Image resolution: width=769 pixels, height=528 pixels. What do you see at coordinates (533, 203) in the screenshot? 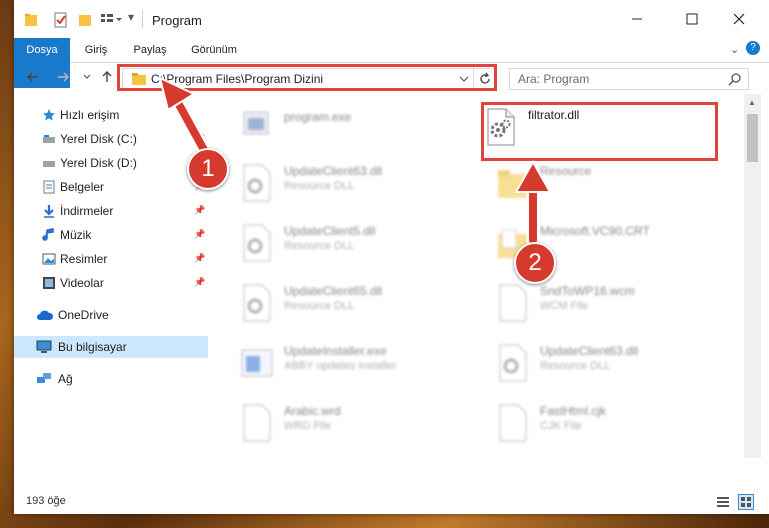
I see `arrow-2-icon` at bounding box center [533, 203].